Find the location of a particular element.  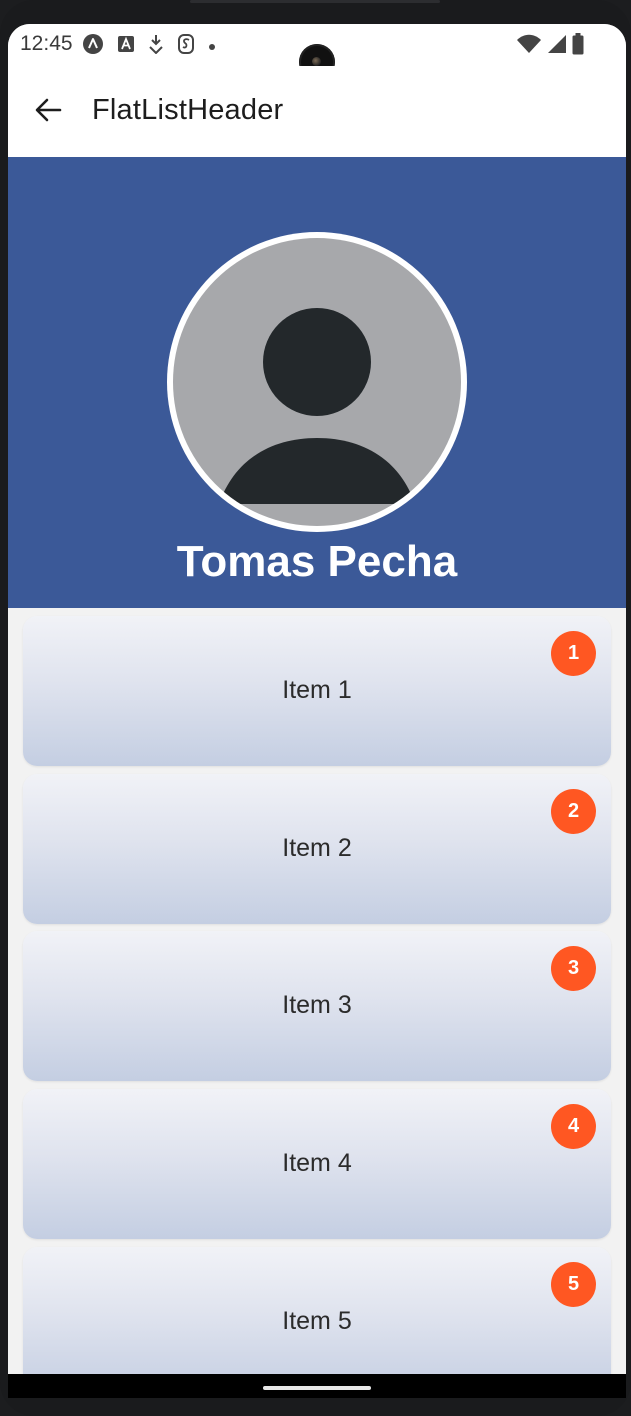

home-indicator is located at coordinates (317, 1388).